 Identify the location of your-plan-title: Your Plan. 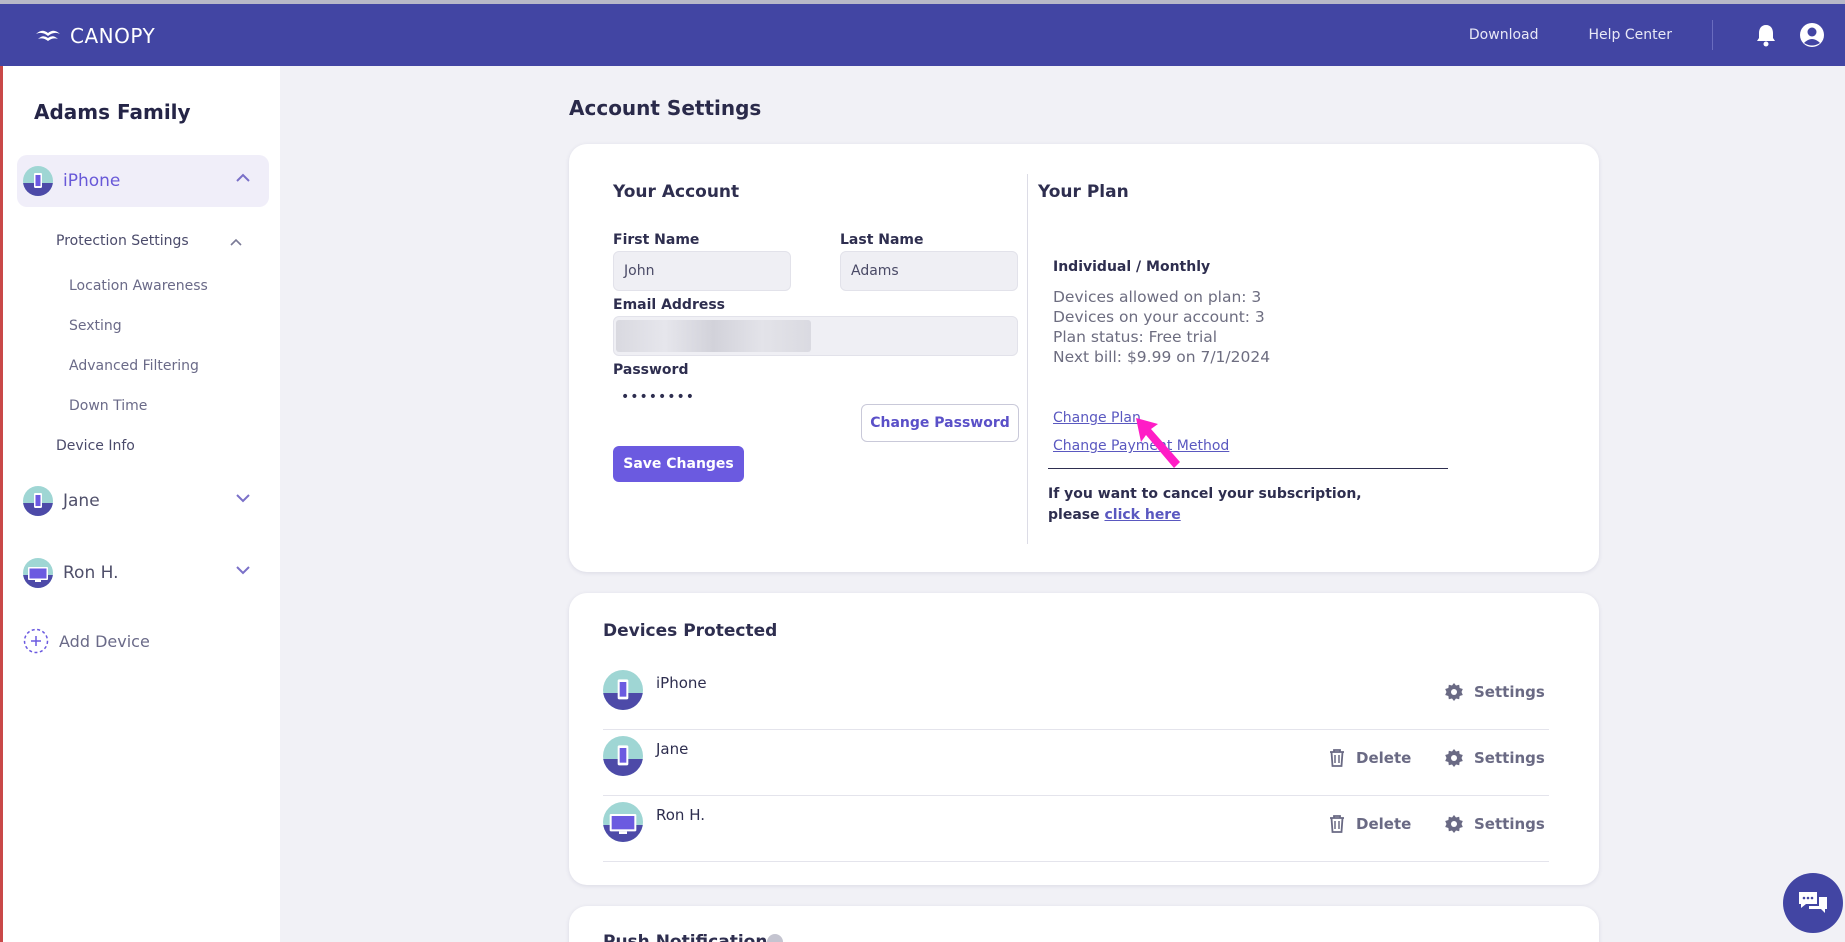
(1083, 192).